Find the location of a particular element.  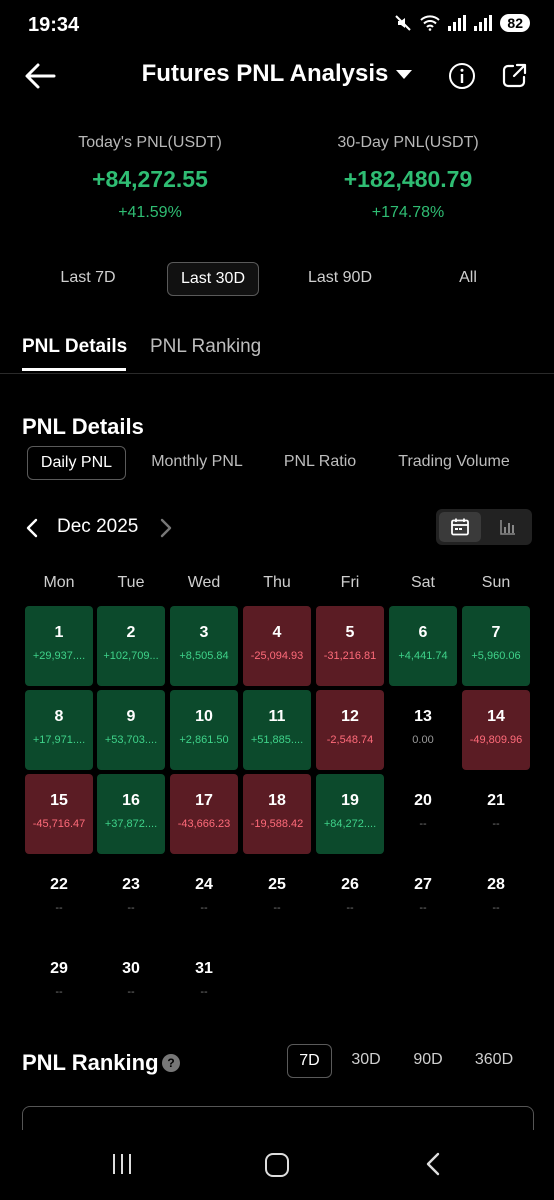

calendar-day: 17 -43,666.23 is located at coordinates (204, 814).